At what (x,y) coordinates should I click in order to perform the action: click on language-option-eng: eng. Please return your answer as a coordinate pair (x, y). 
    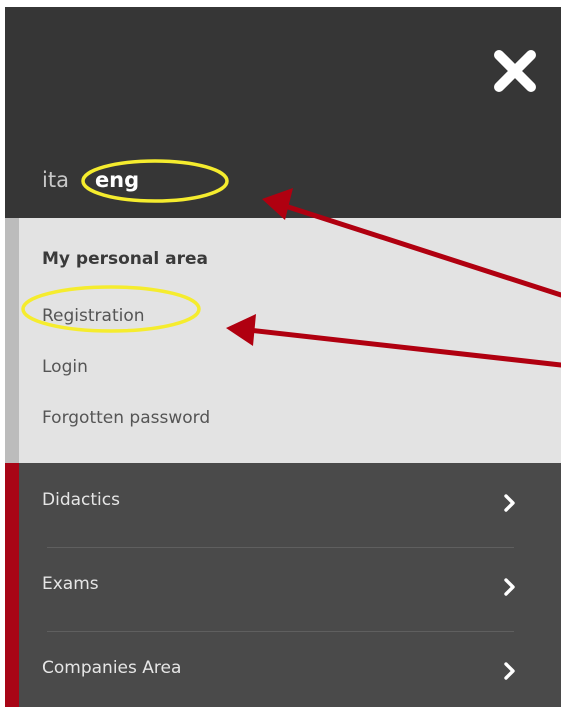
    Looking at the image, I should click on (117, 180).